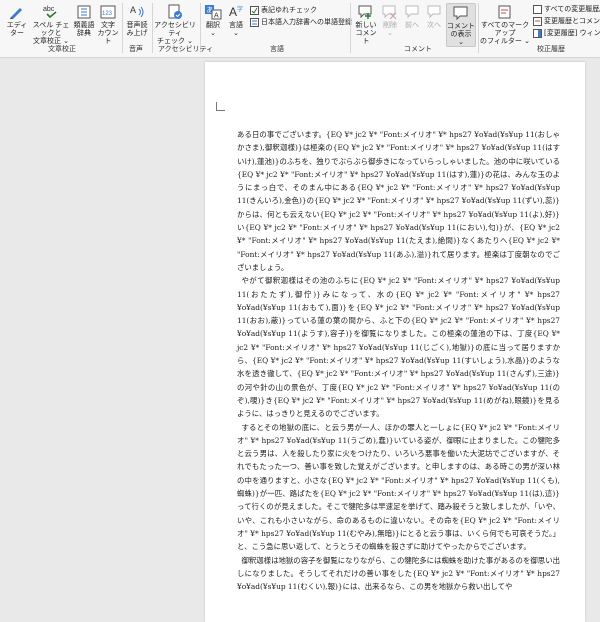 The image size is (600, 622). What do you see at coordinates (505, 33) in the screenshot?
I see `markup-filter-label: すべてのマークアップ のフィルター ⌄` at bounding box center [505, 33].